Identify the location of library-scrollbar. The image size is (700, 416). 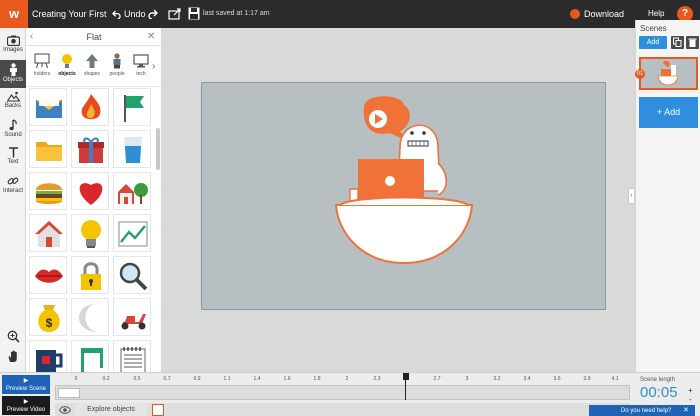
(158, 149).